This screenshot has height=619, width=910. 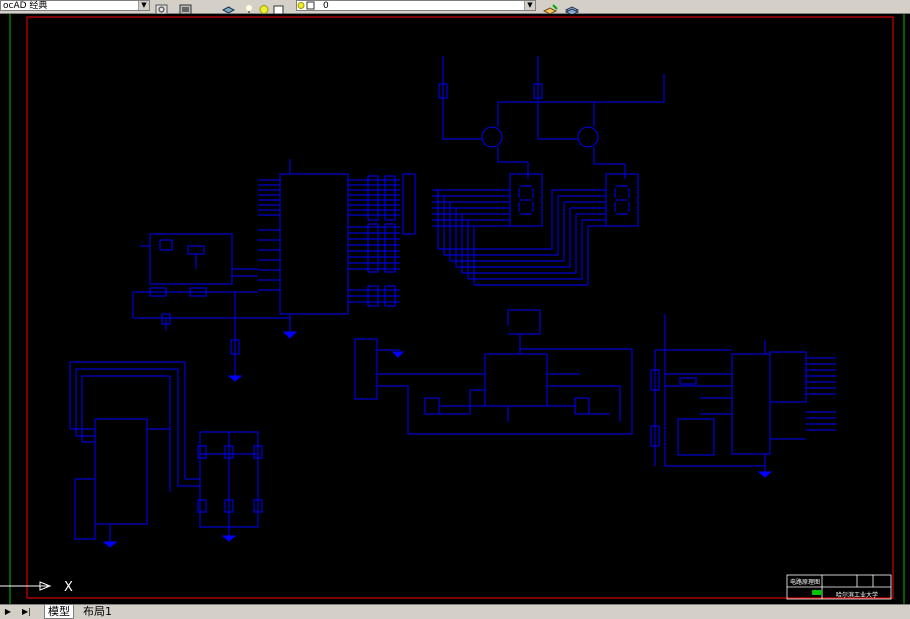 I want to click on layer-value: 0, so click(x=326, y=6).